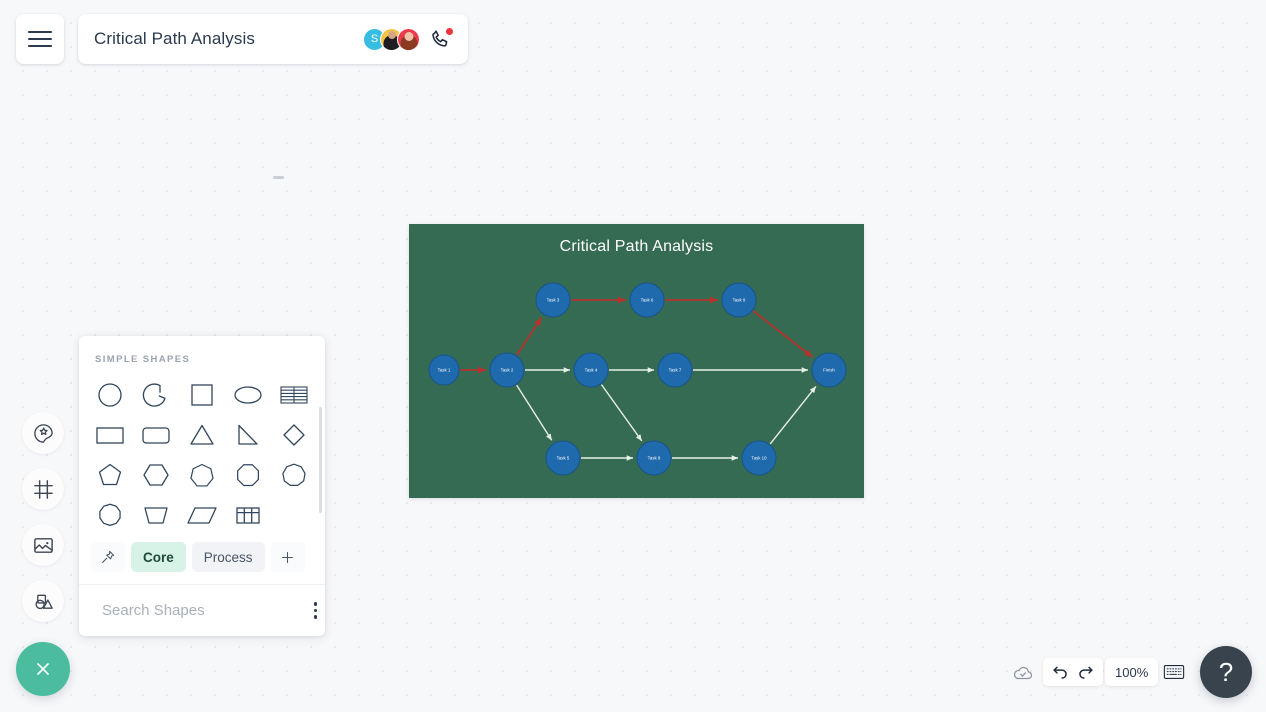 This screenshot has width=1266, height=712. I want to click on diagram-node: Task 2, so click(507, 370).